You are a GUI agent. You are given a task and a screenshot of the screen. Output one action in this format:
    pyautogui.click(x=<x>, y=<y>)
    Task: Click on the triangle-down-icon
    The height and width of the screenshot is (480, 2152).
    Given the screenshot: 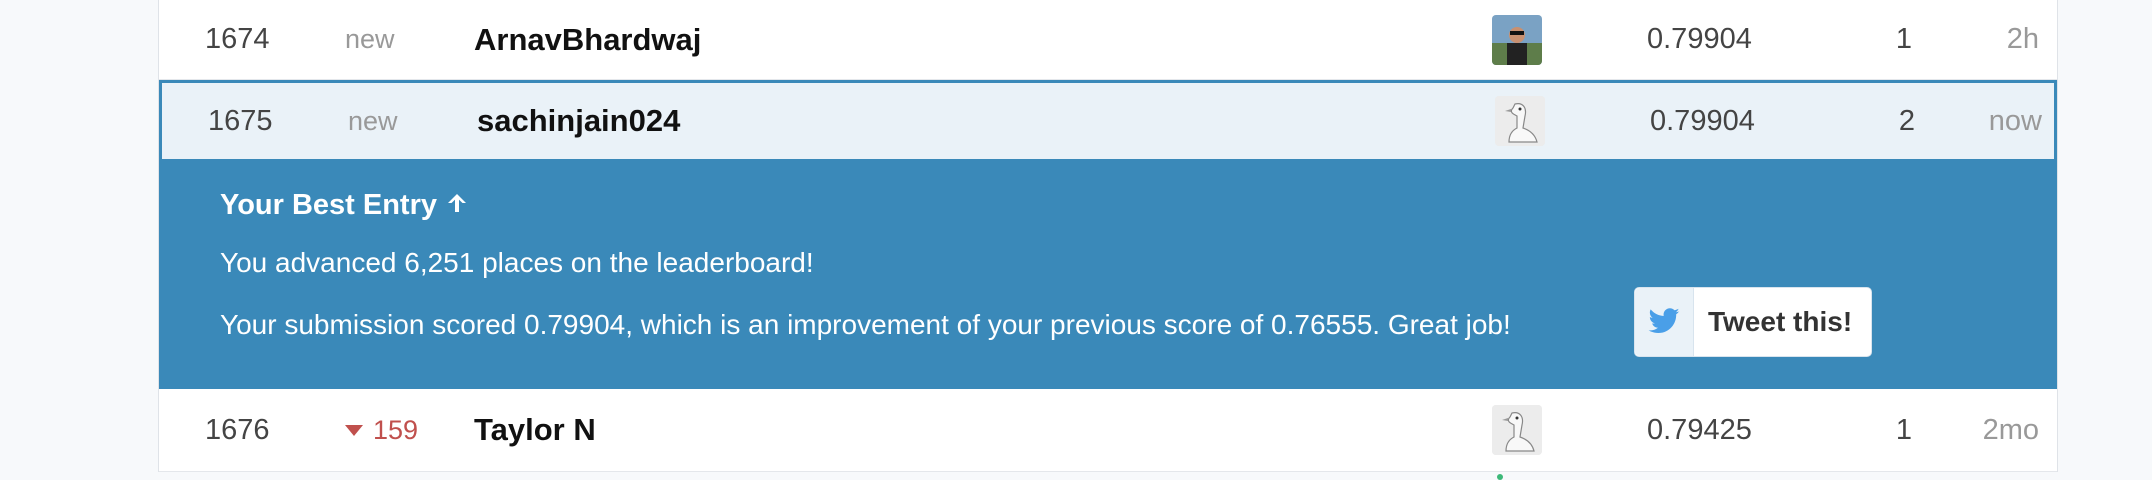 What is the action you would take?
    pyautogui.click(x=354, y=430)
    